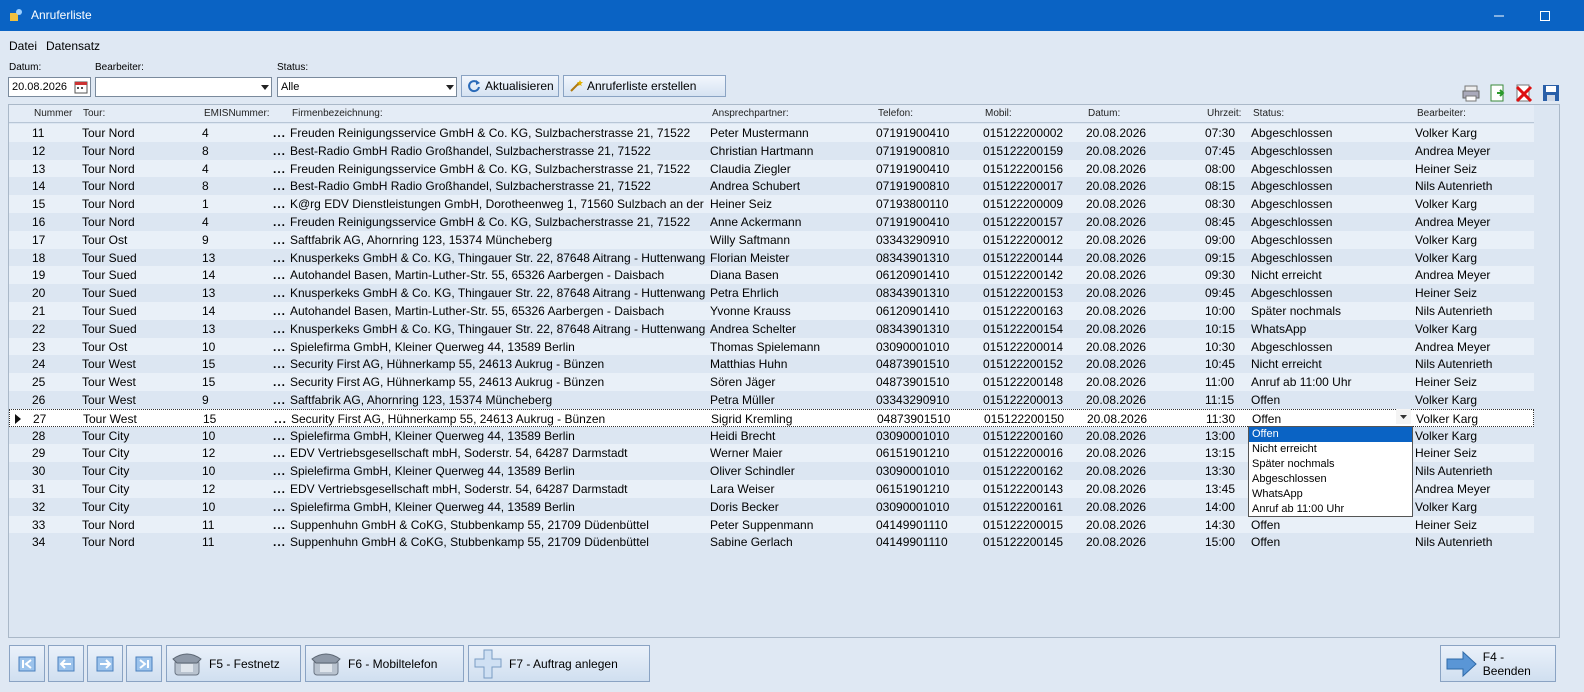  I want to click on first-record-button, so click(27, 663).